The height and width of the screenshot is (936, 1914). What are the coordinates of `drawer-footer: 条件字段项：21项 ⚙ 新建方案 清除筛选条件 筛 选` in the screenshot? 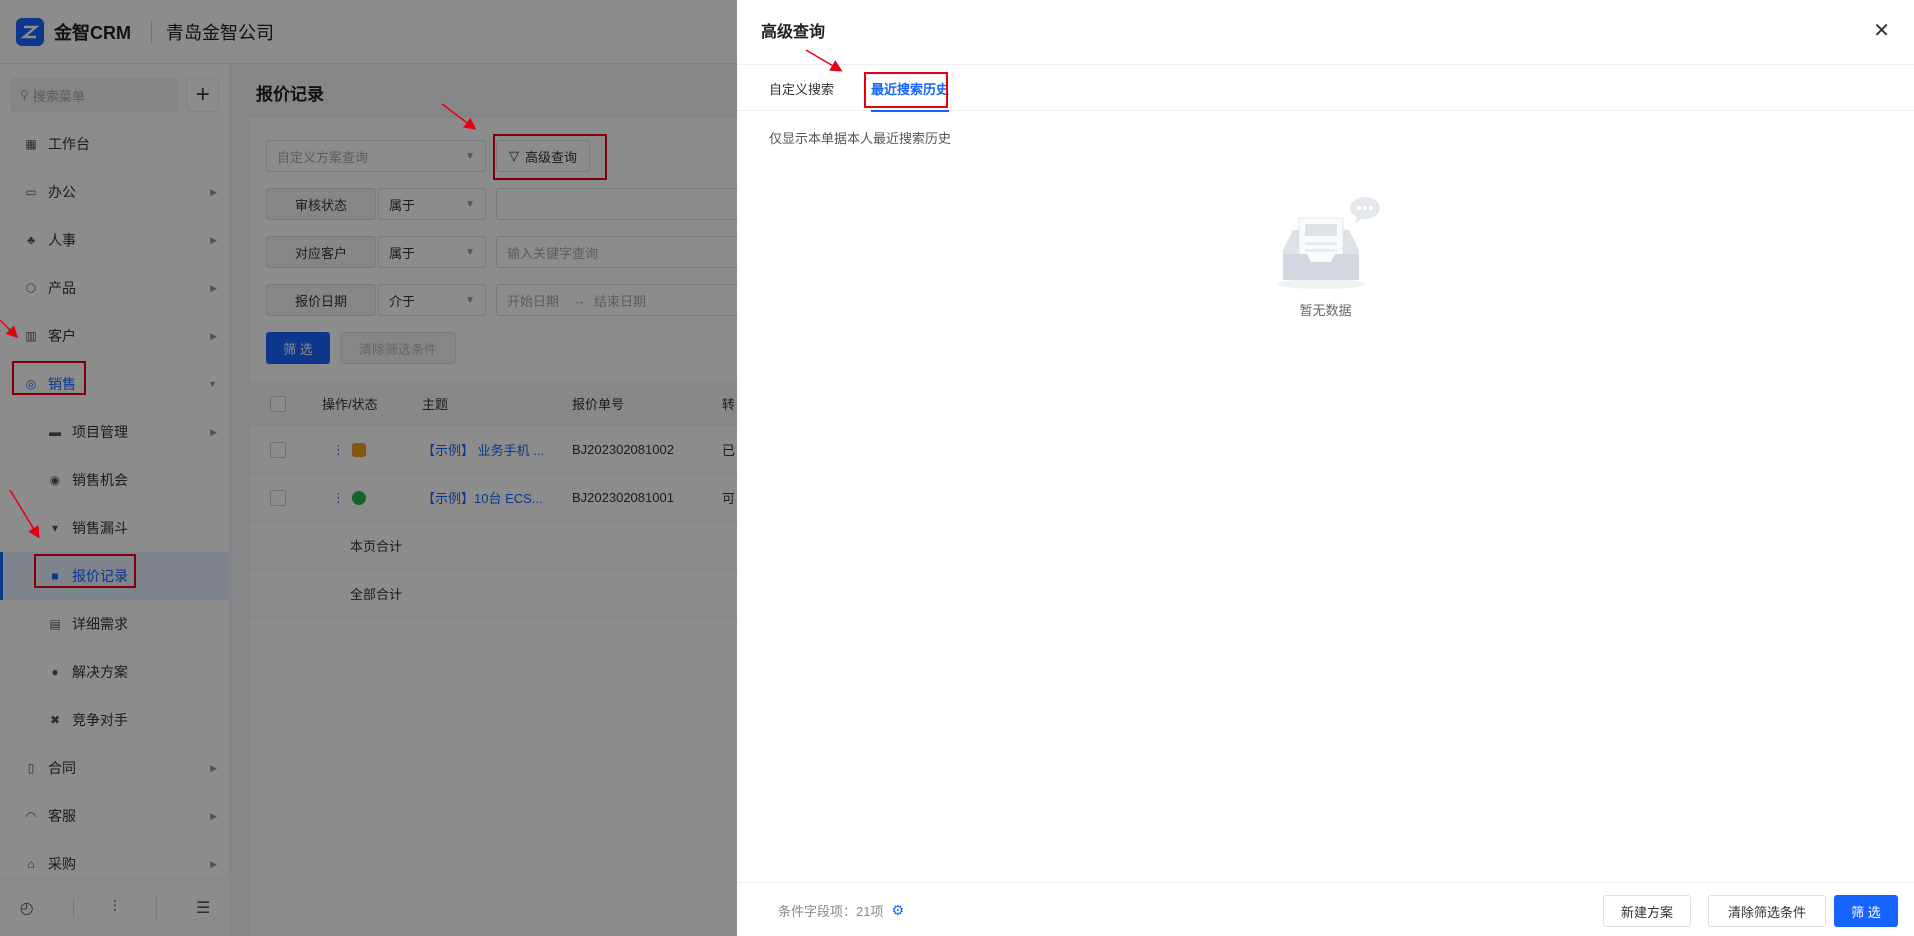 It's located at (1325, 909).